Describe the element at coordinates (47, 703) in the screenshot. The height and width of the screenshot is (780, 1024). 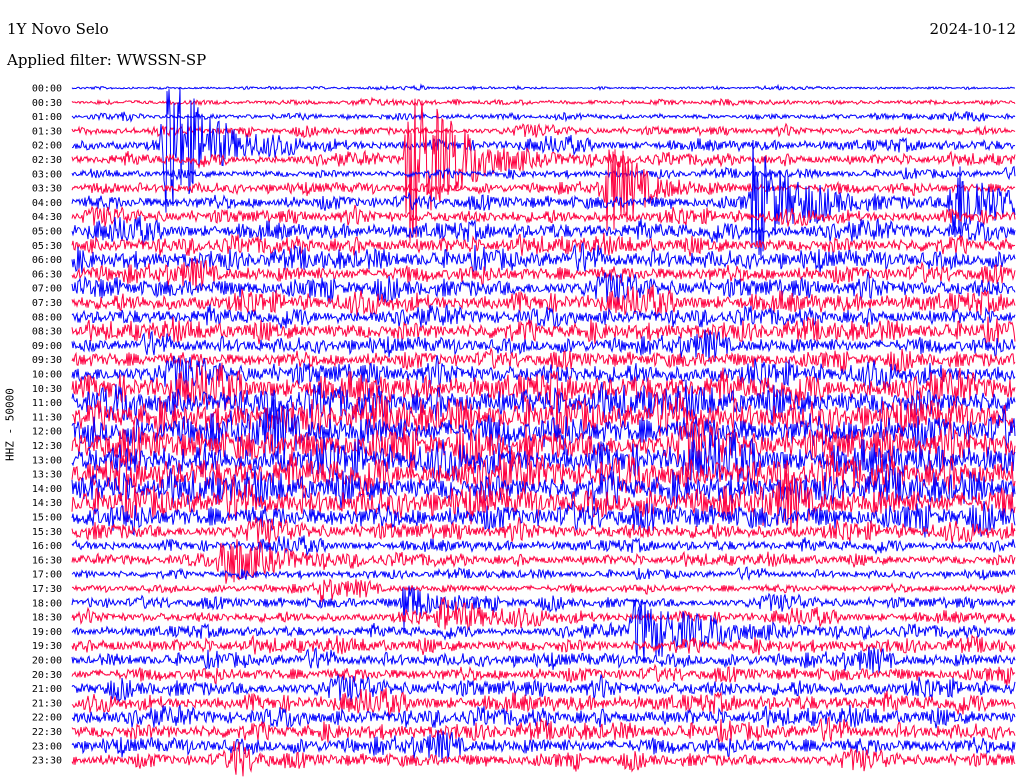
I see `row-label: 21:30` at that location.